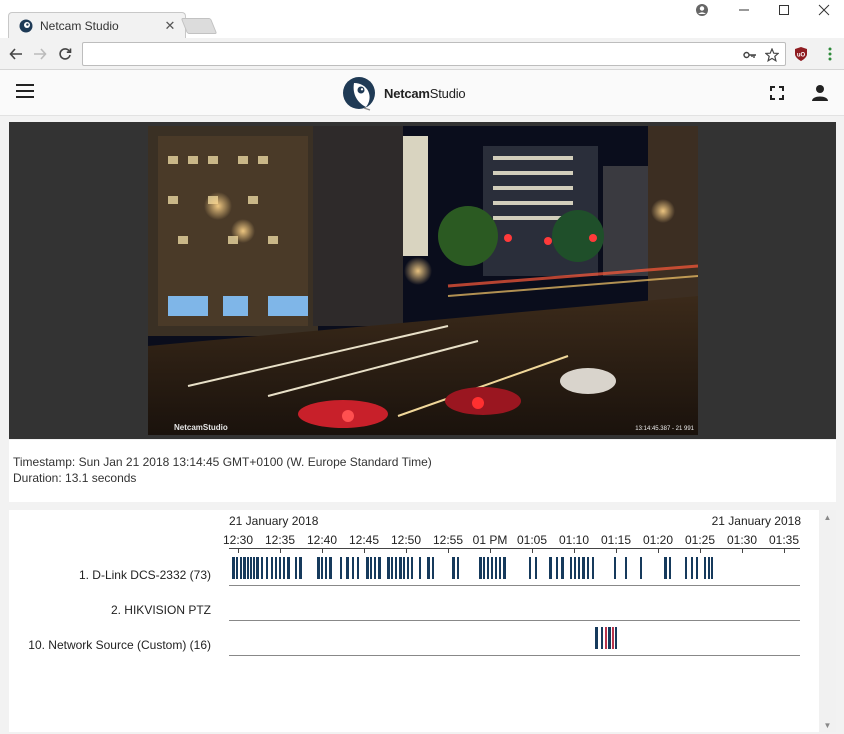  I want to click on timeline-scrollbar: ▲ ▼, so click(827, 621).